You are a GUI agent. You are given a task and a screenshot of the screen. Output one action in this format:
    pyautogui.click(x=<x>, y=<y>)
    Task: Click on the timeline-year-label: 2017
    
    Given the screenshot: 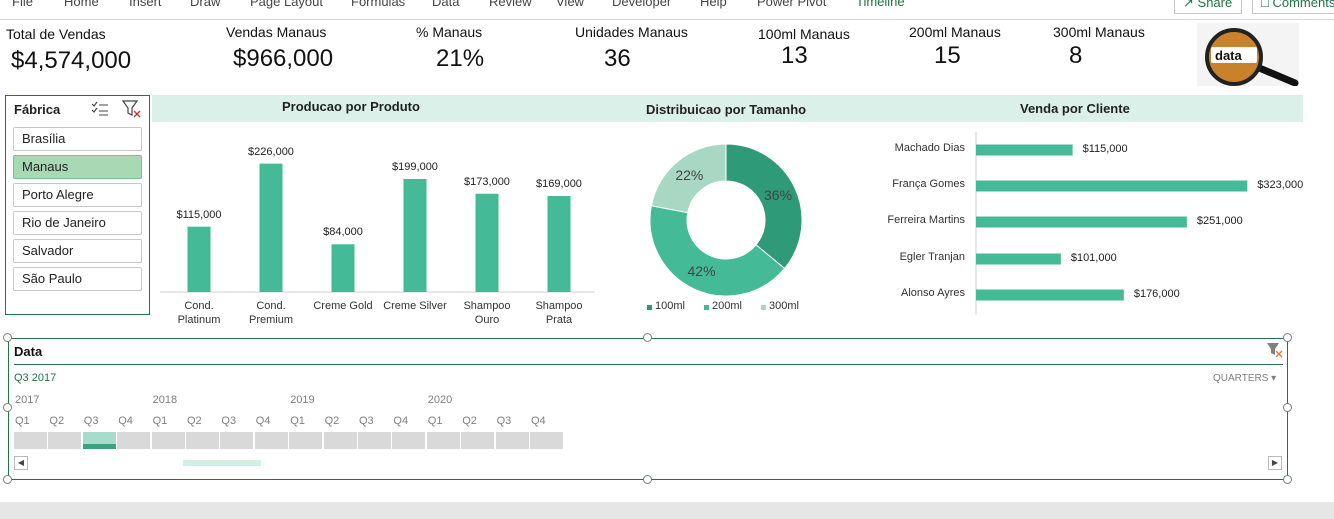 What is the action you would take?
    pyautogui.click(x=27, y=400)
    